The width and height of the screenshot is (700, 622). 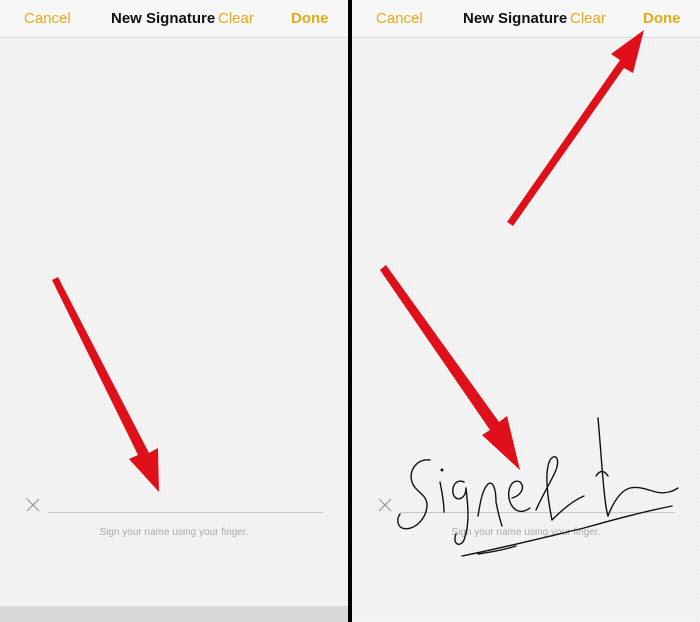 I want to click on arrow-to-line, so click(x=450, y=367).